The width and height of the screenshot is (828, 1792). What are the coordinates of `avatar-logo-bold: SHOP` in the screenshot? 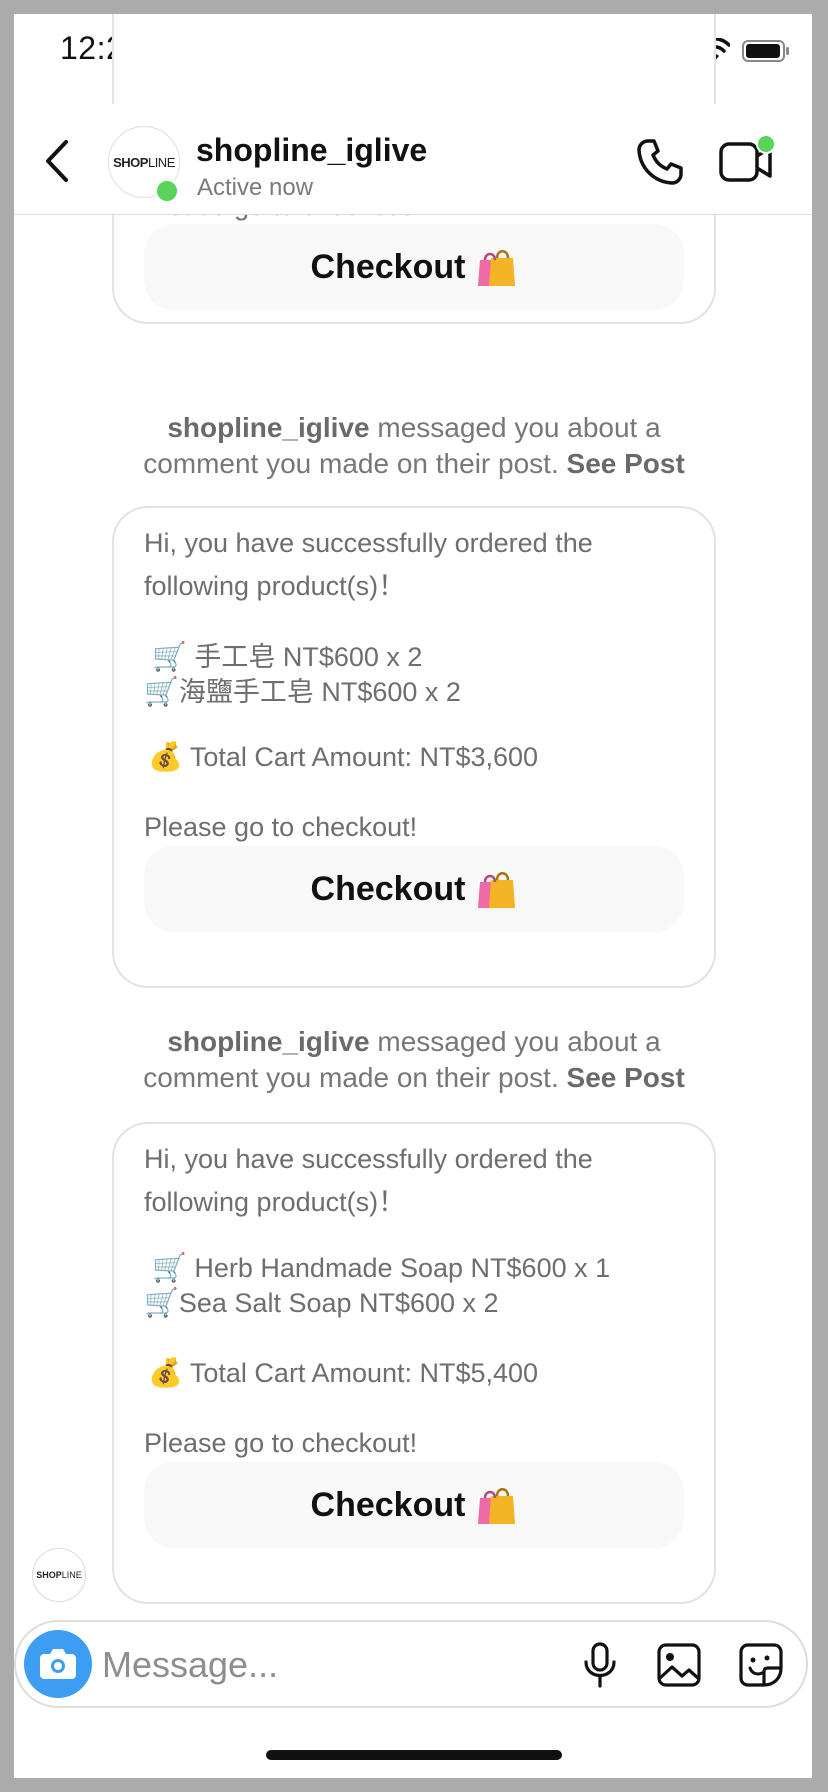 It's located at (130, 162).